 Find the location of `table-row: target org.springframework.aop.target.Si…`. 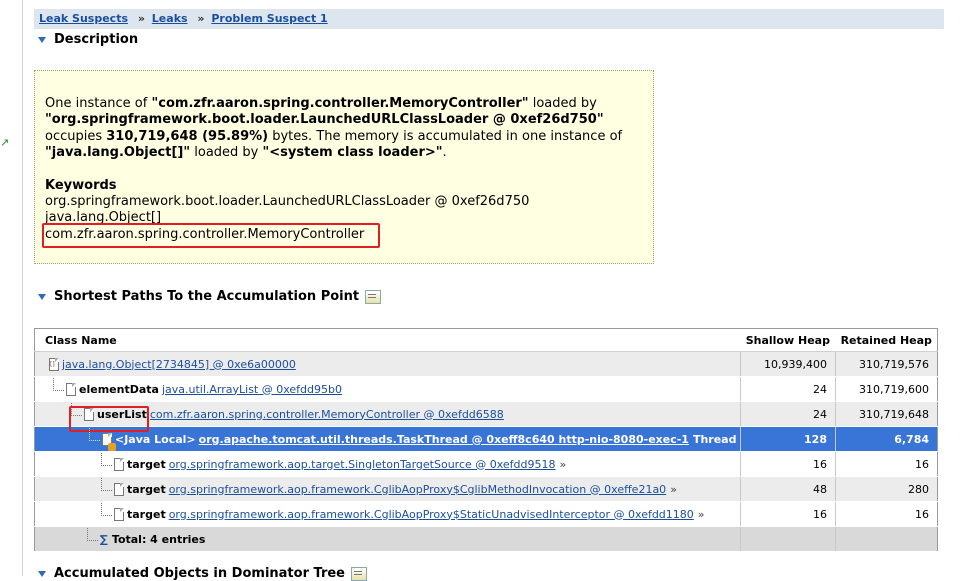

table-row: target org.springframework.aop.target.Si… is located at coordinates (486, 464).